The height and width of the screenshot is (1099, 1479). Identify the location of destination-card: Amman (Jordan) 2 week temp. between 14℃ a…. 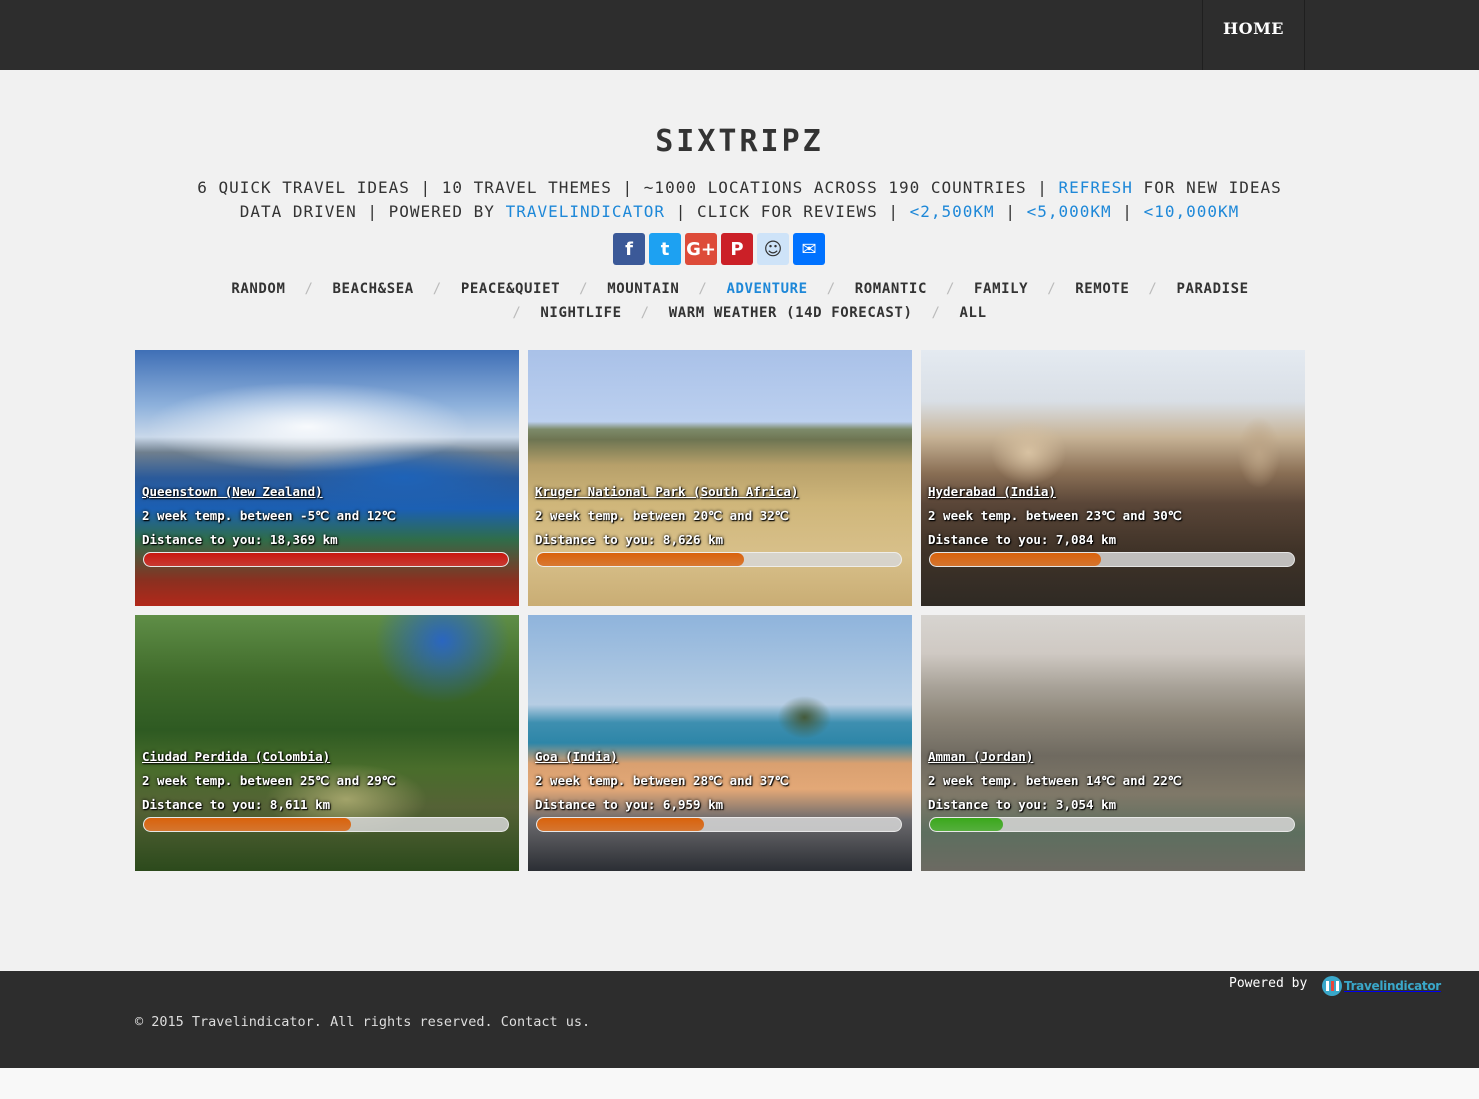
(1113, 743).